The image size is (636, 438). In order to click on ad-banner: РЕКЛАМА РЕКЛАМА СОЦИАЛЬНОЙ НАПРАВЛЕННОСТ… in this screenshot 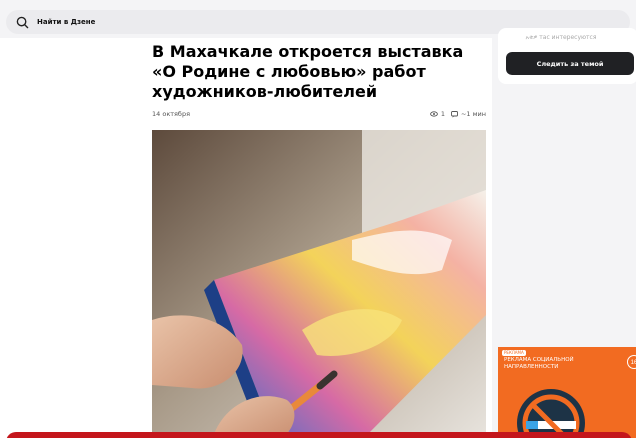, I will do `click(567, 392)`.